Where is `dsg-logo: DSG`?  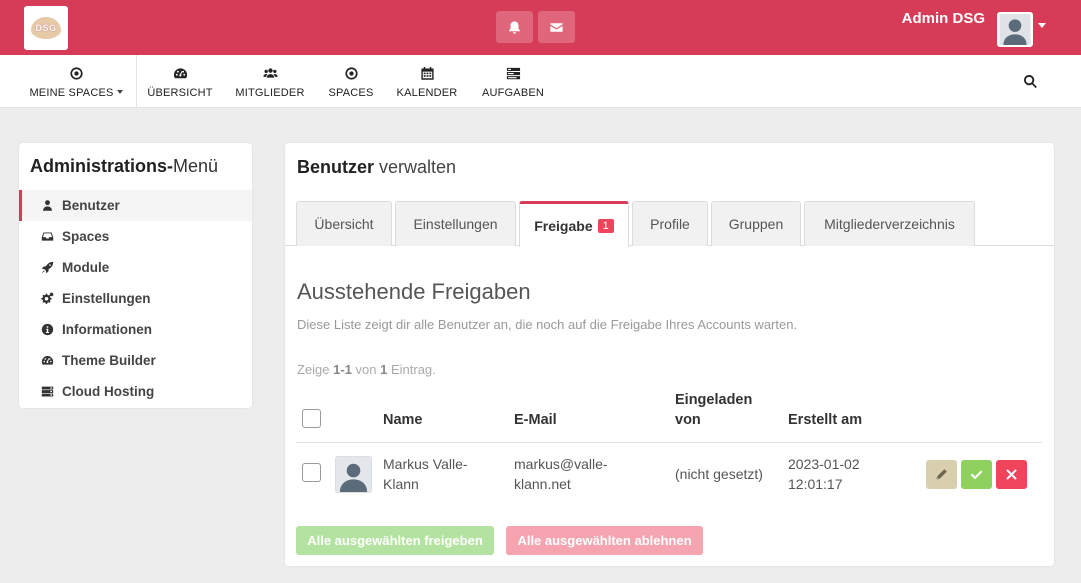 dsg-logo: DSG is located at coordinates (46, 28).